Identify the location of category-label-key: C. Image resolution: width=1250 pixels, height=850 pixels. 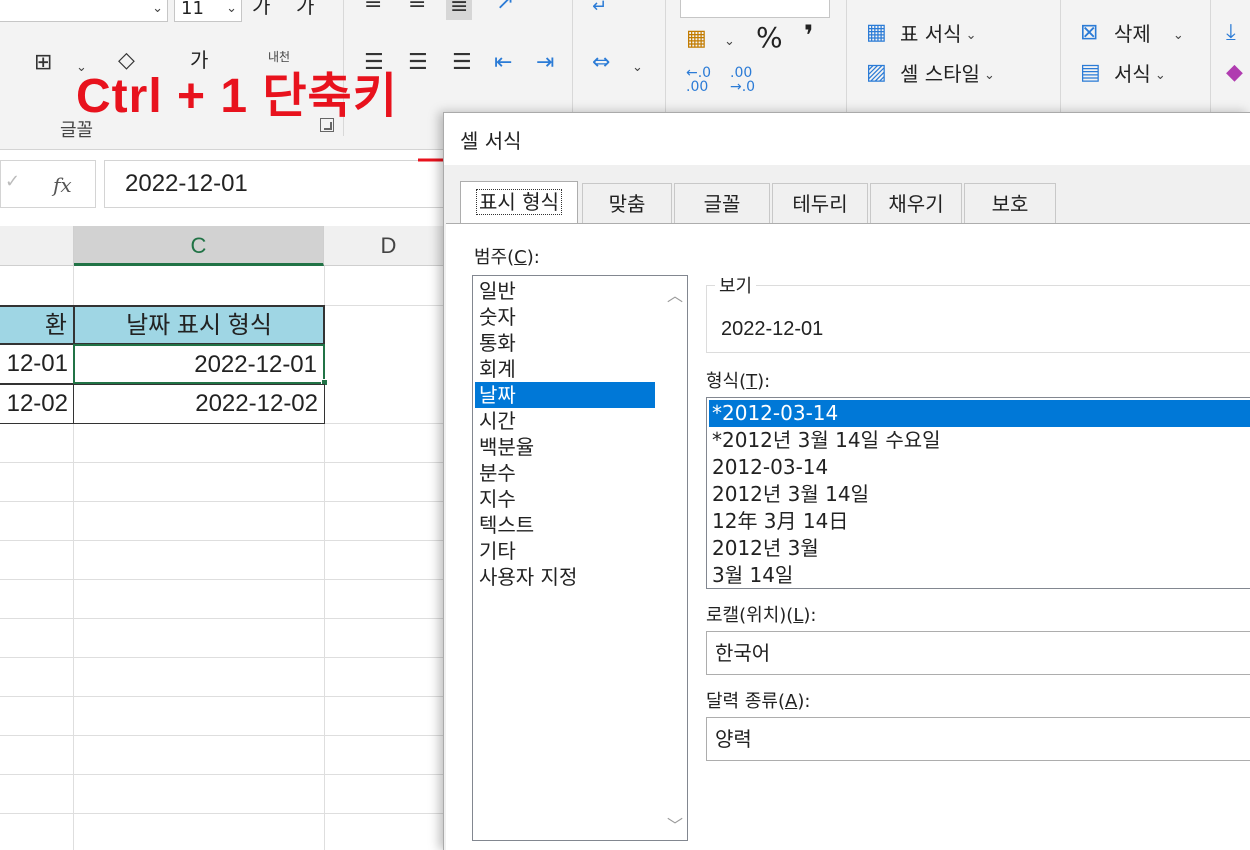
(520, 257).